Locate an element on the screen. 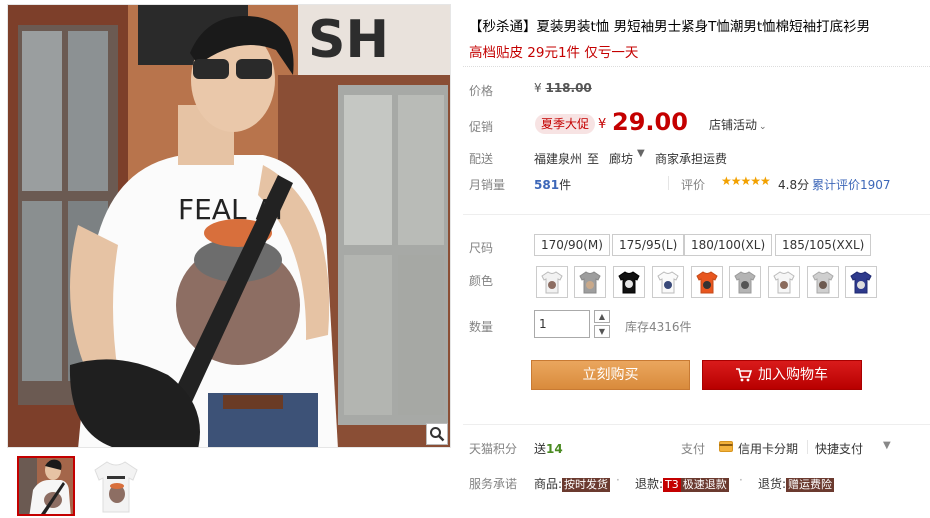 This screenshot has width=930, height=518. color-swatch-black-print is located at coordinates (629, 282).